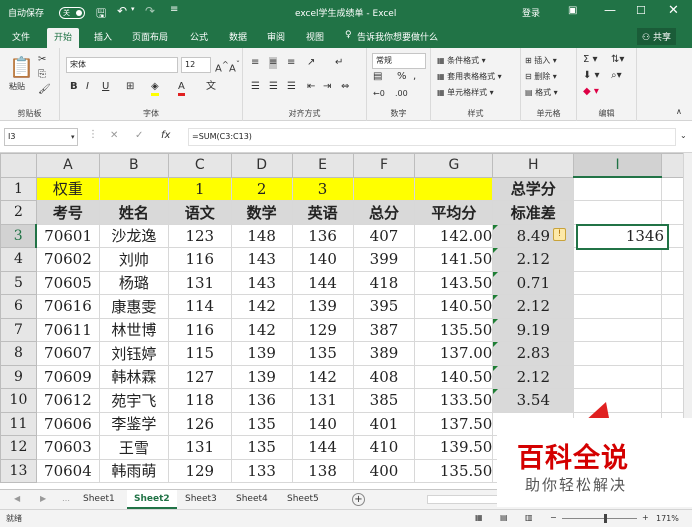  Describe the element at coordinates (133, 188) in the screenshot. I see `cell-b1` at that location.